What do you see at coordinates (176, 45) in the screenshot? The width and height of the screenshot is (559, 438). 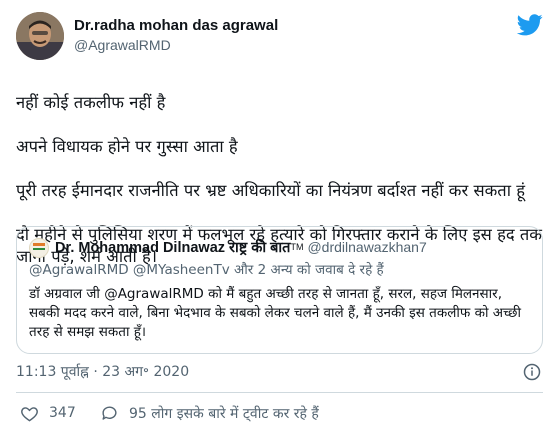 I see `author-handle: @AgrawalRMD` at bounding box center [176, 45].